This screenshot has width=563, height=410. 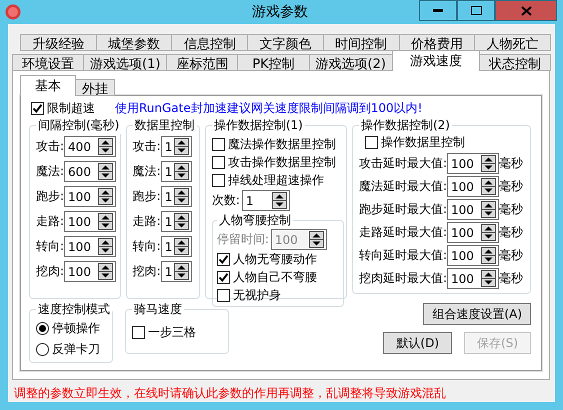 I want to click on spin-value: 600, so click(x=79, y=171).